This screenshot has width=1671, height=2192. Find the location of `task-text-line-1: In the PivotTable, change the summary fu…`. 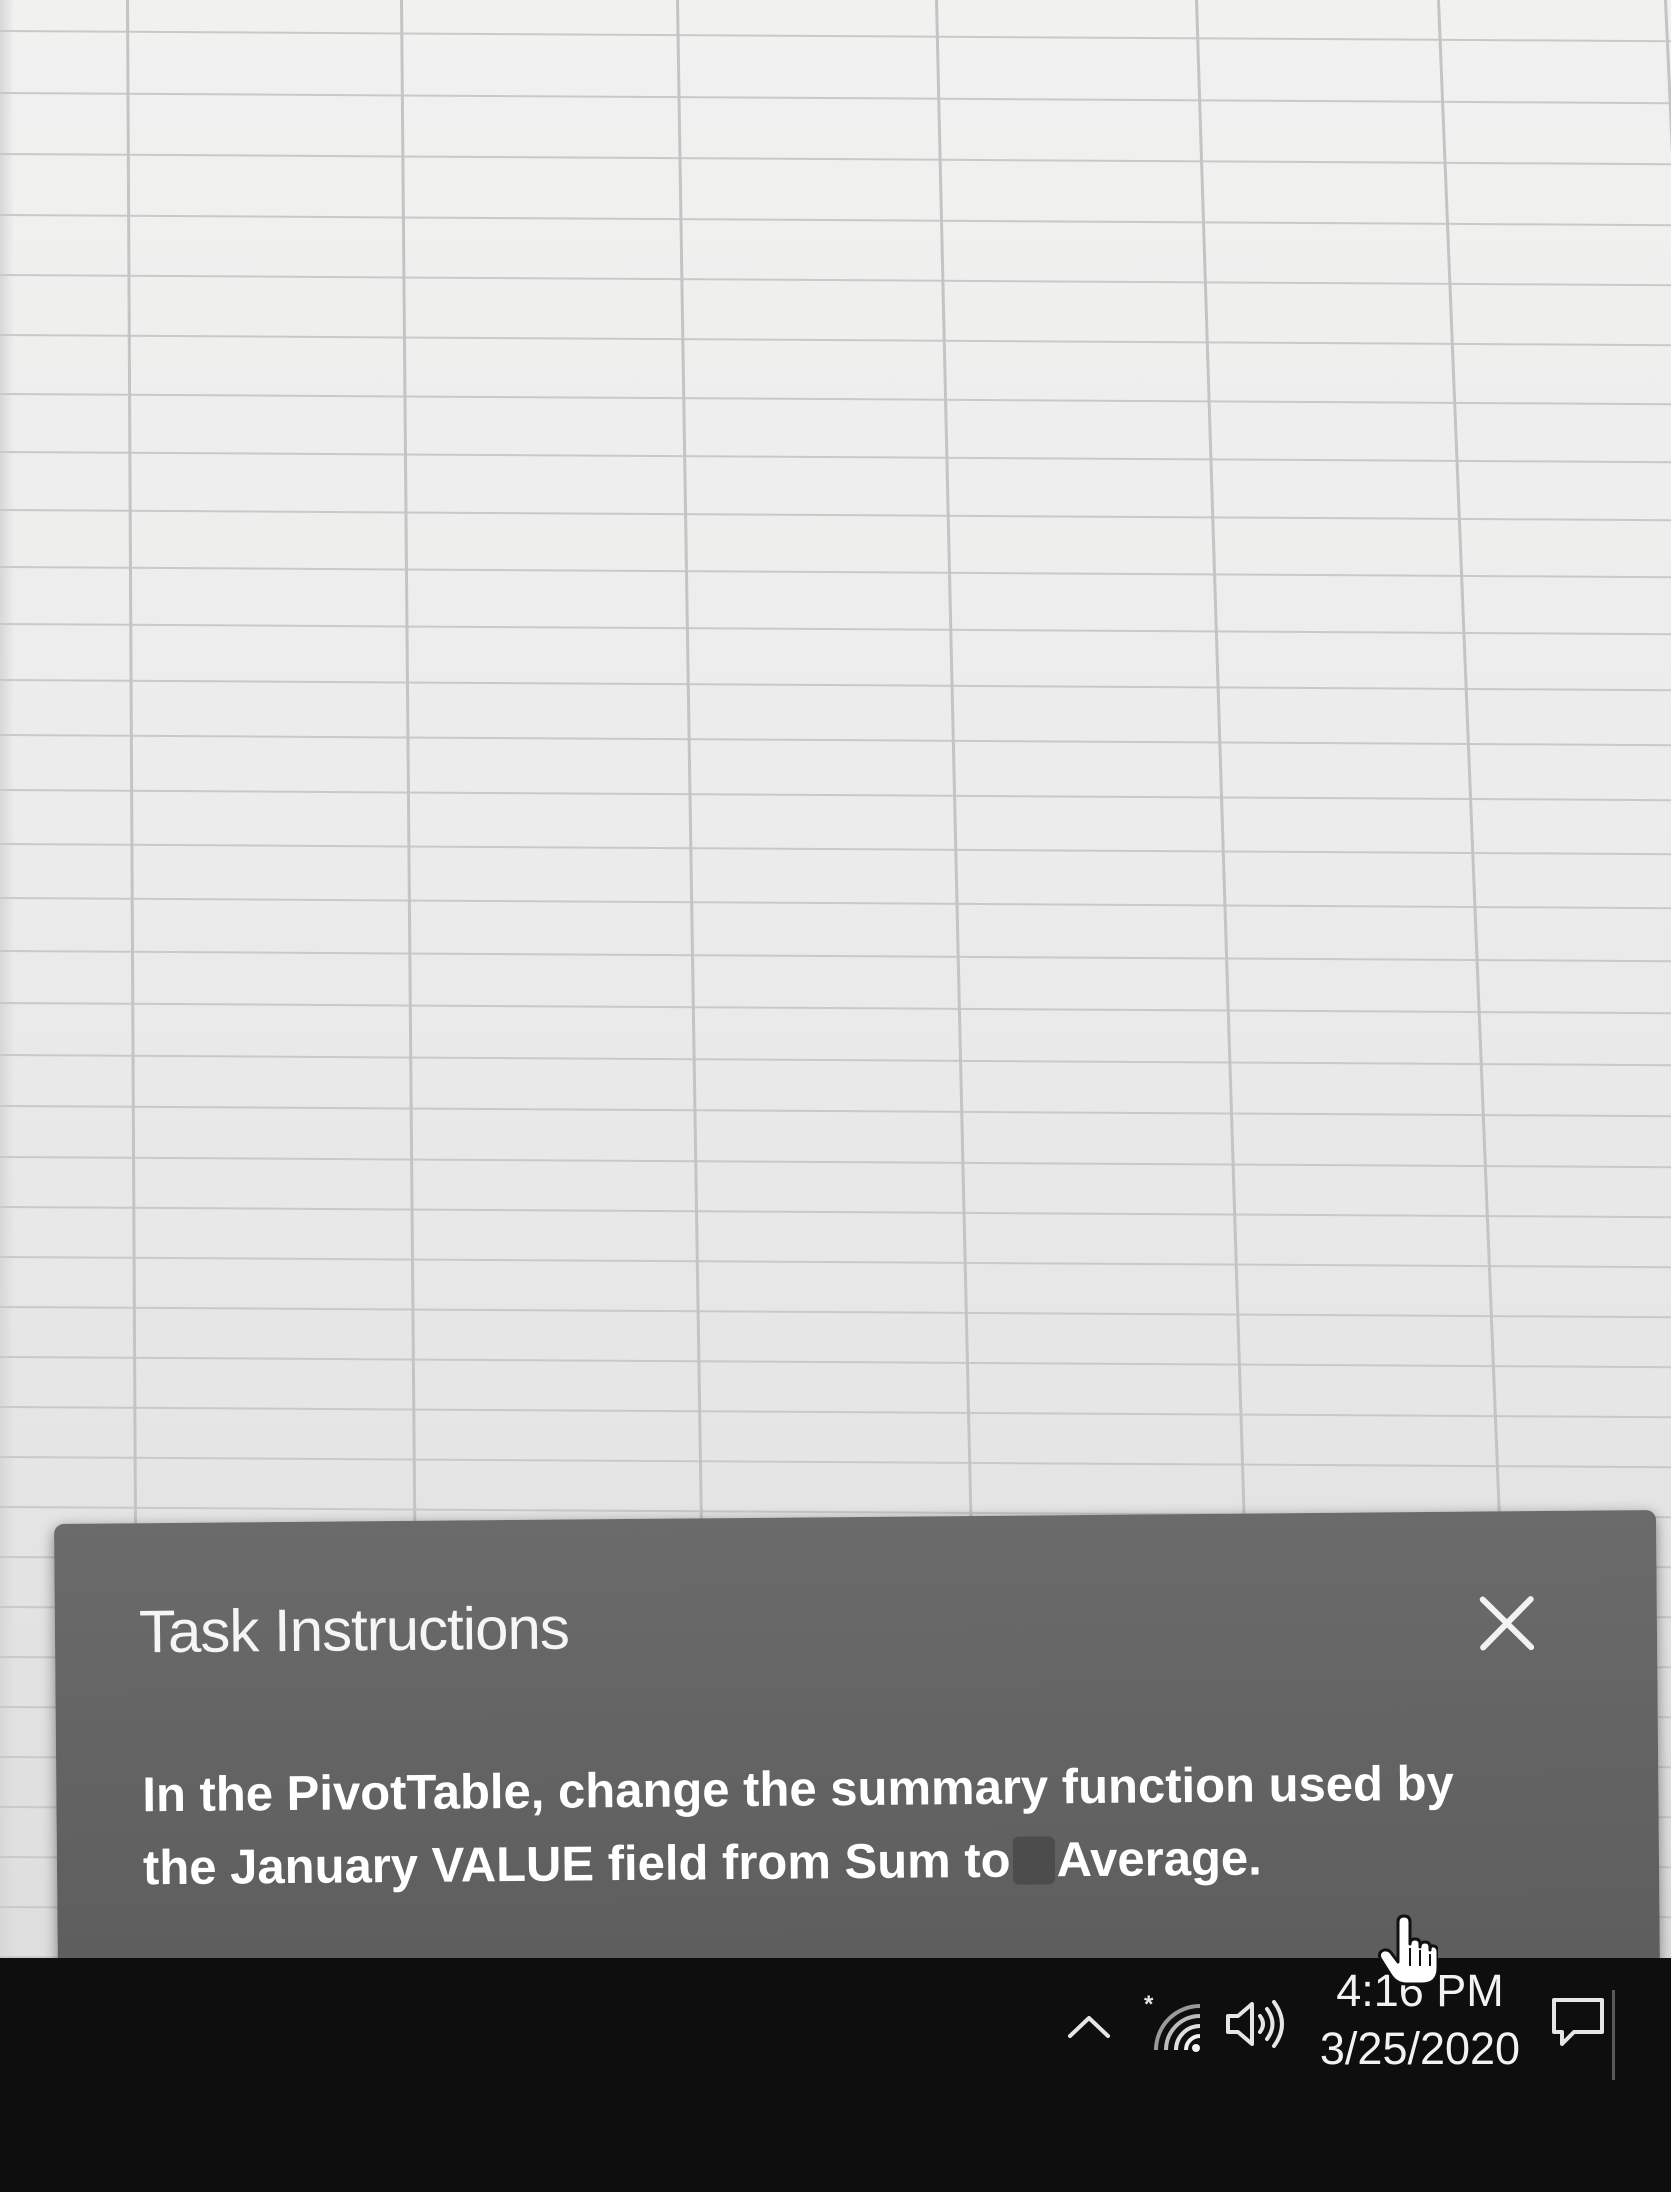

task-text-line-1: In the PivotTable, change the summary fu… is located at coordinates (798, 1789).